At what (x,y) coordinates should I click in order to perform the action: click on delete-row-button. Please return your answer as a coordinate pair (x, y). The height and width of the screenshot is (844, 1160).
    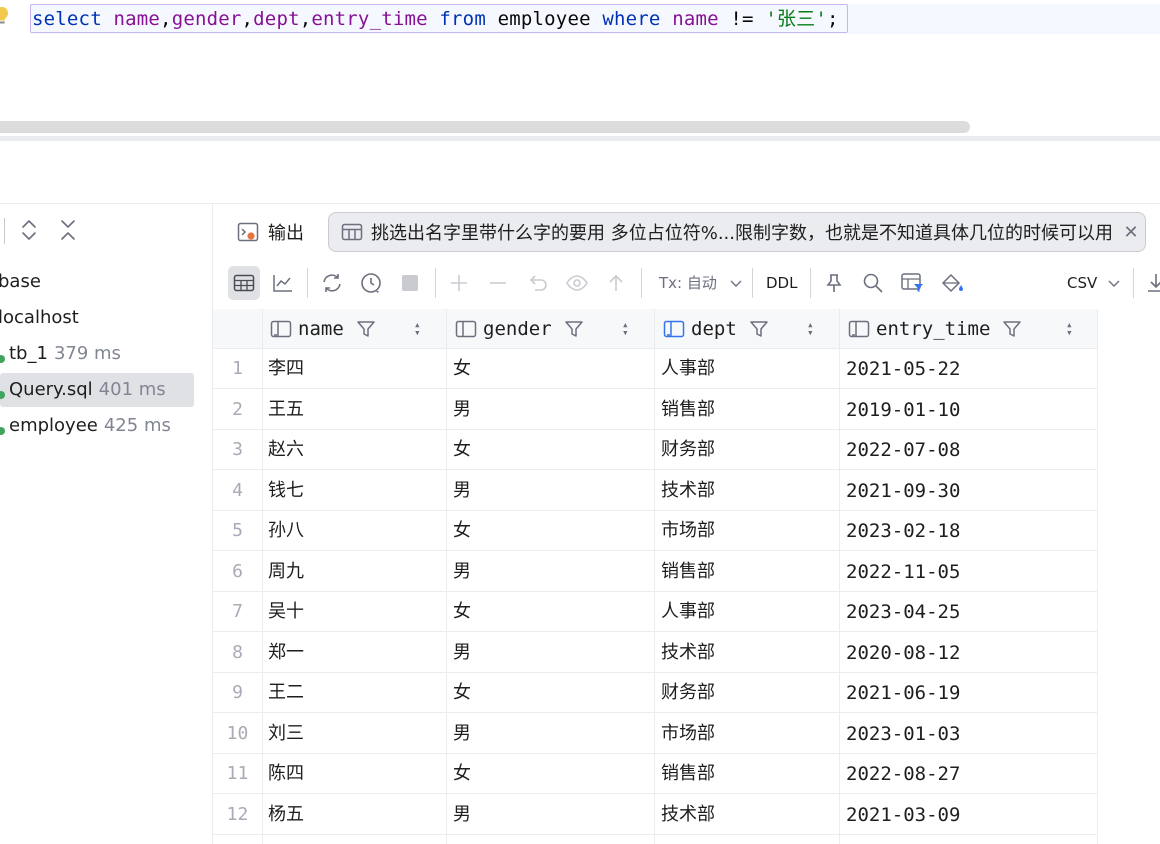
    Looking at the image, I should click on (498, 283).